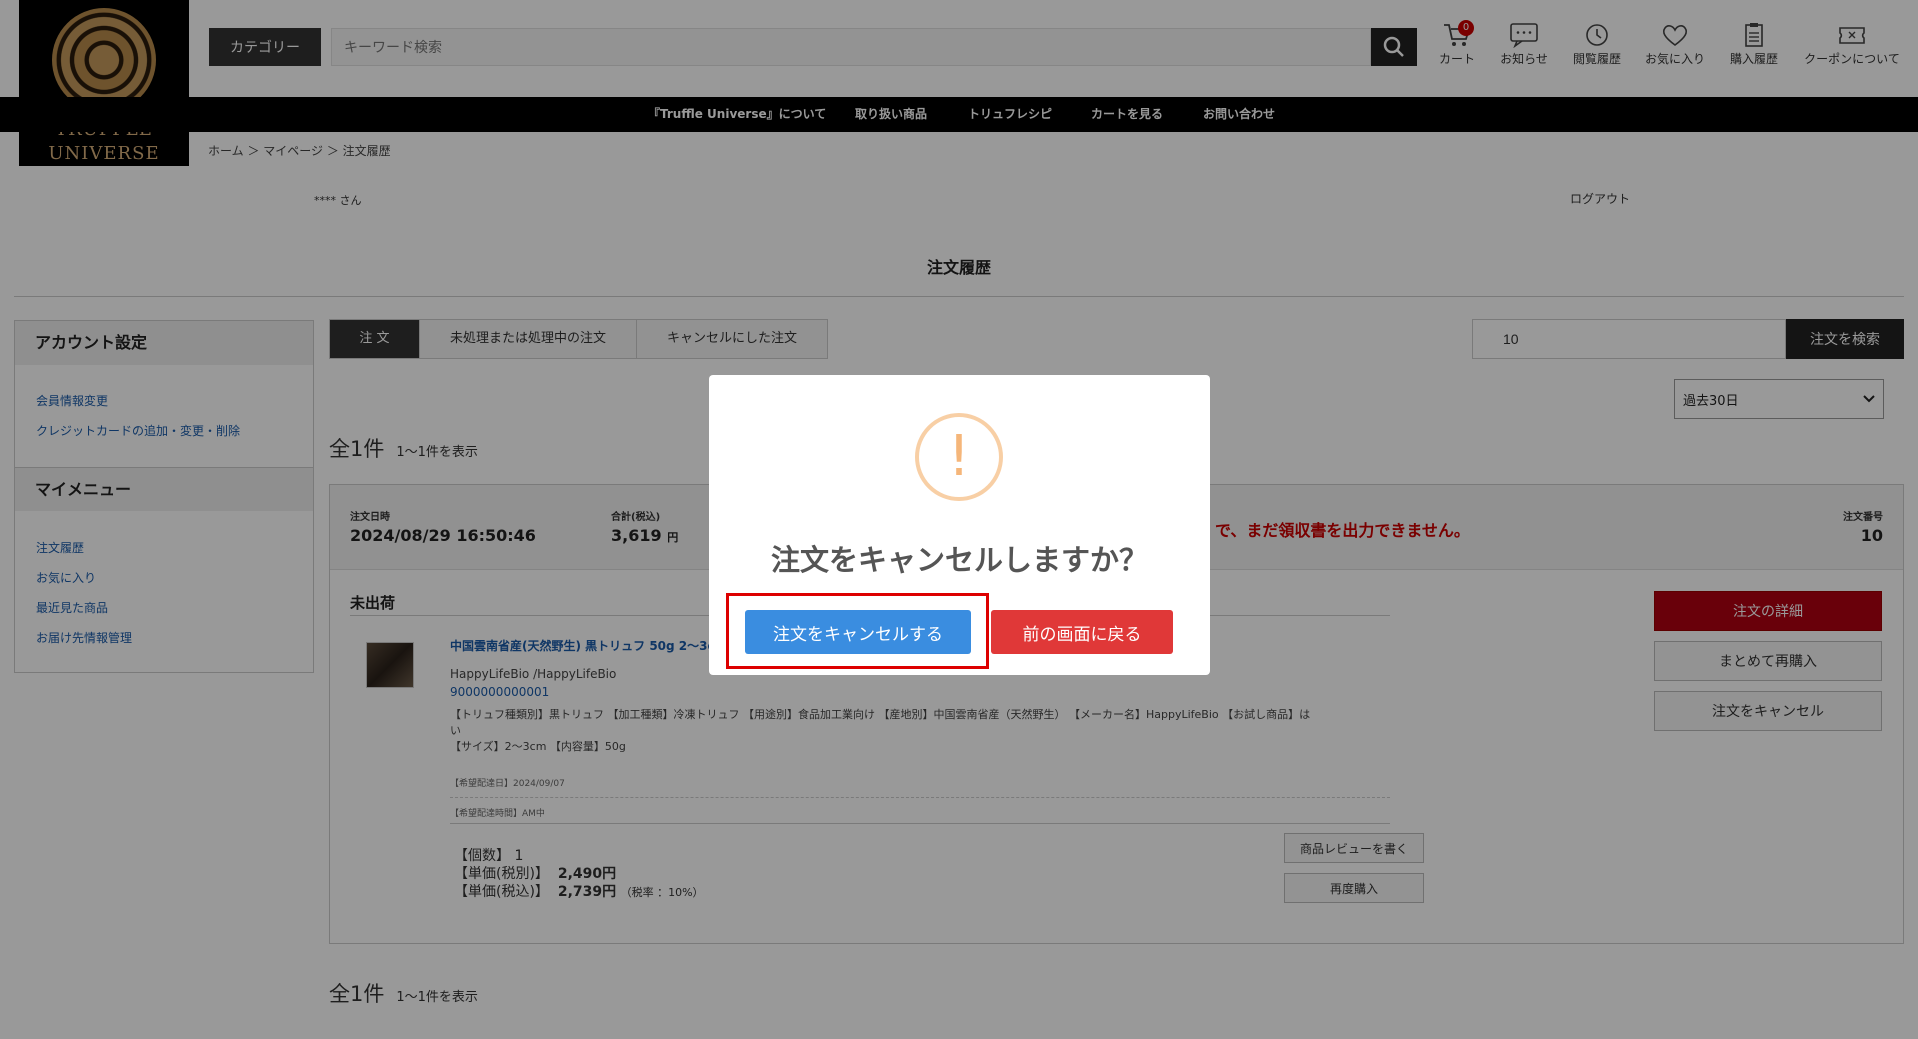 The width and height of the screenshot is (1918, 1039). I want to click on warning-icon: !, so click(959, 457).